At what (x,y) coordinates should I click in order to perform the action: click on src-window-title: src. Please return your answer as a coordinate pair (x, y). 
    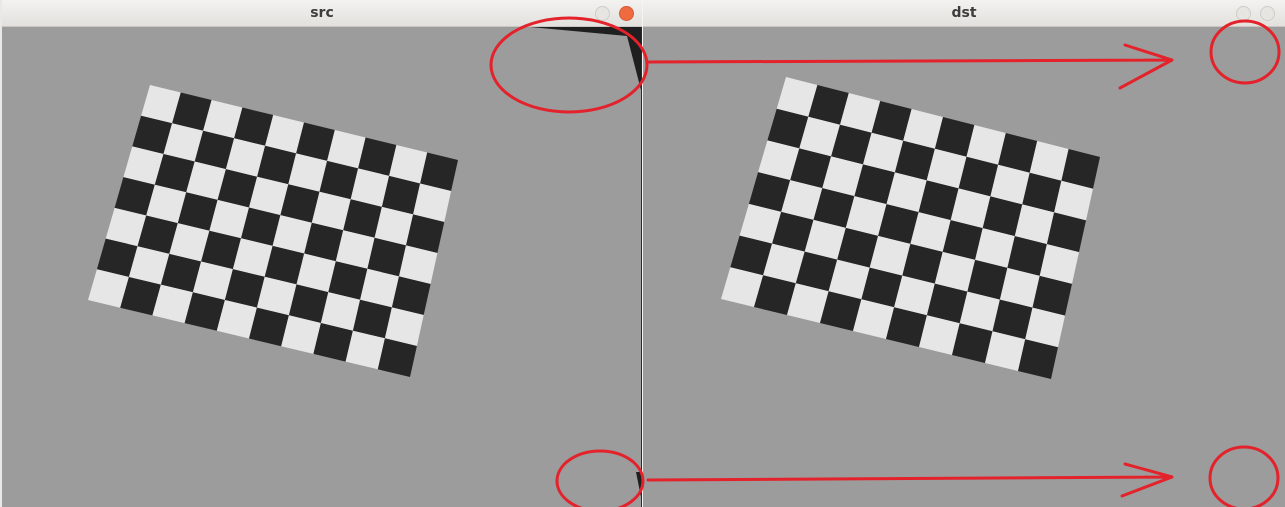
    Looking at the image, I should click on (322, 13).